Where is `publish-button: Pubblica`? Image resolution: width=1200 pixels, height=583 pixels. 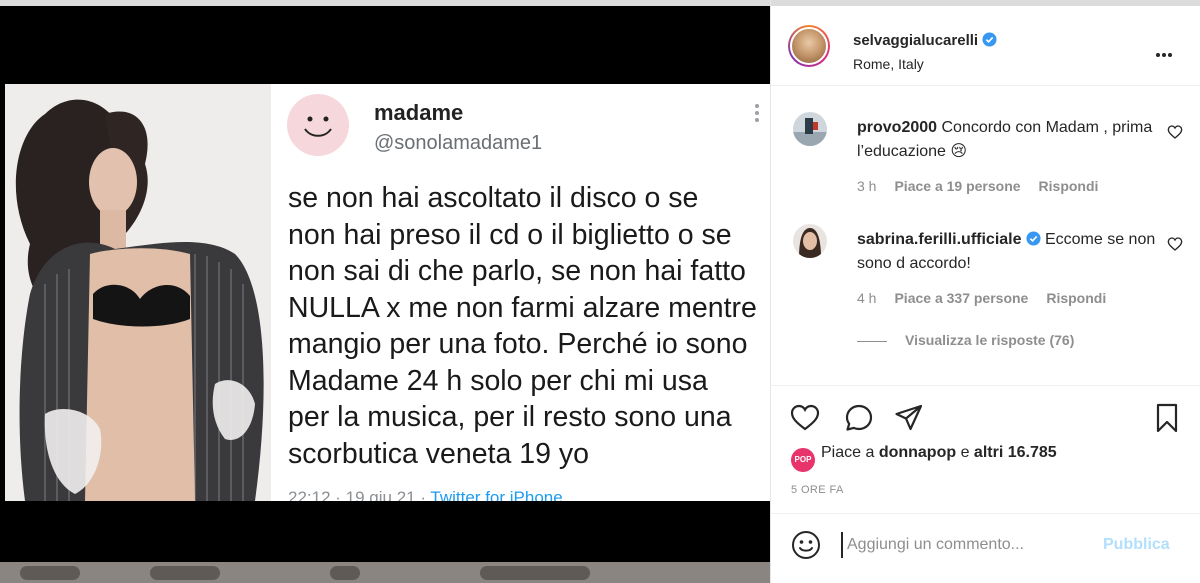 publish-button: Pubblica is located at coordinates (1136, 545).